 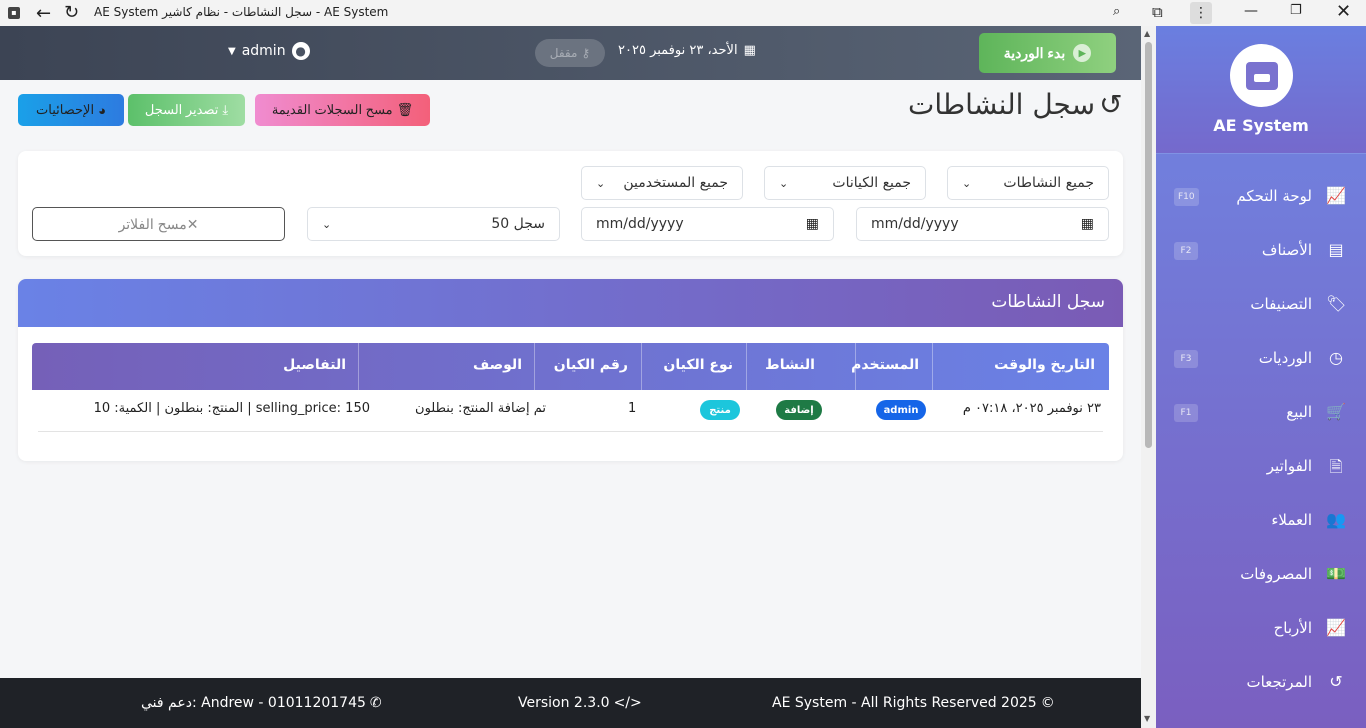 I want to click on sidebar-item-shifts: ◷ الورديات F3, so click(x=1261, y=359).